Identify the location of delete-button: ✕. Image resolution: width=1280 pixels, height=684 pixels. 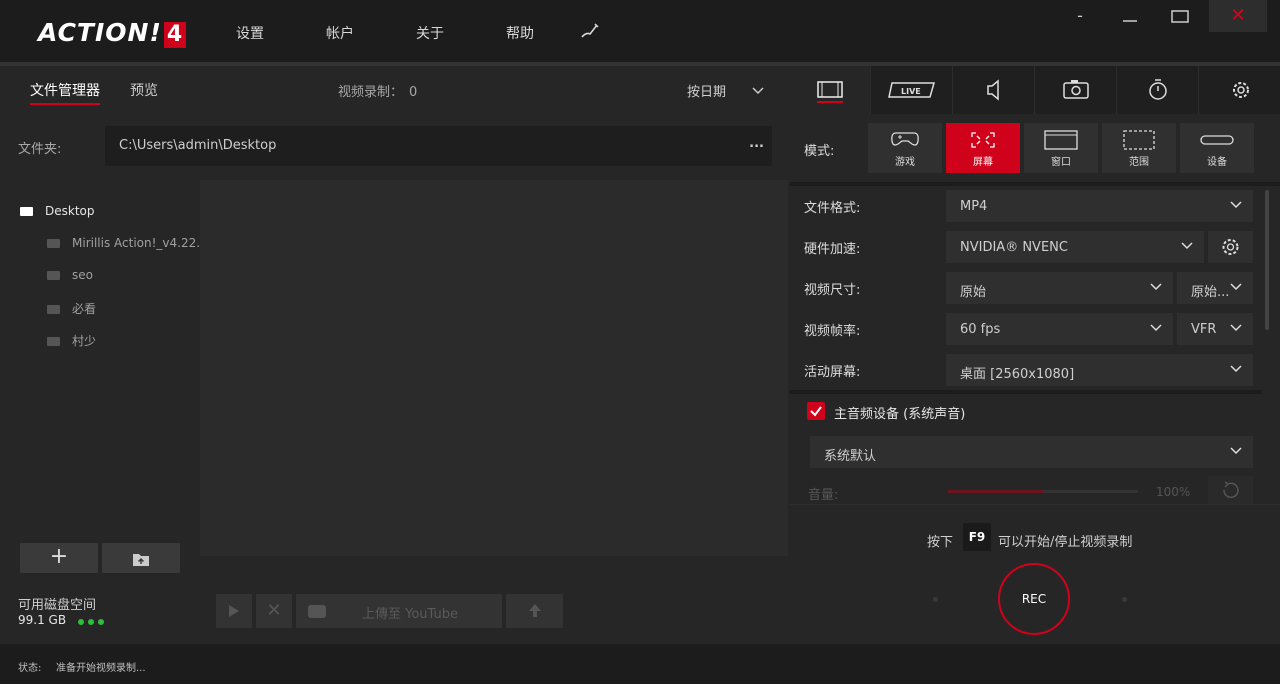
(274, 611).